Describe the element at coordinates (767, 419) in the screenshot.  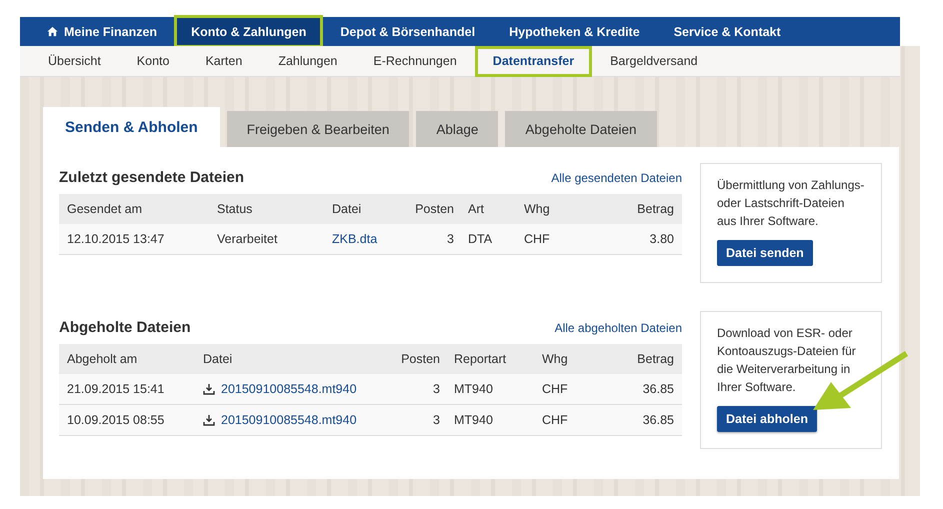
I see `primary-button: Datei abholen` at that location.